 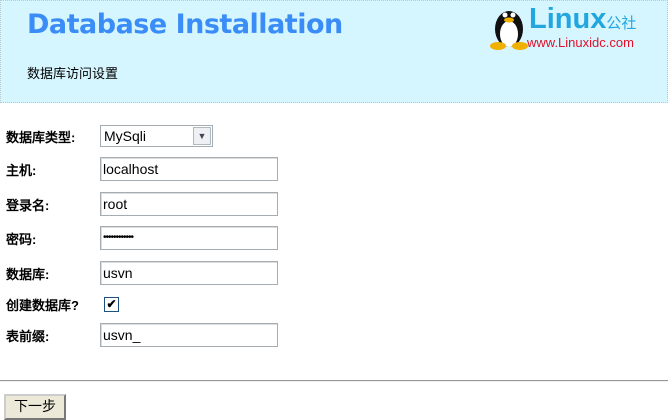 I want to click on db-type-label: 数据库类型:, so click(x=41, y=137).